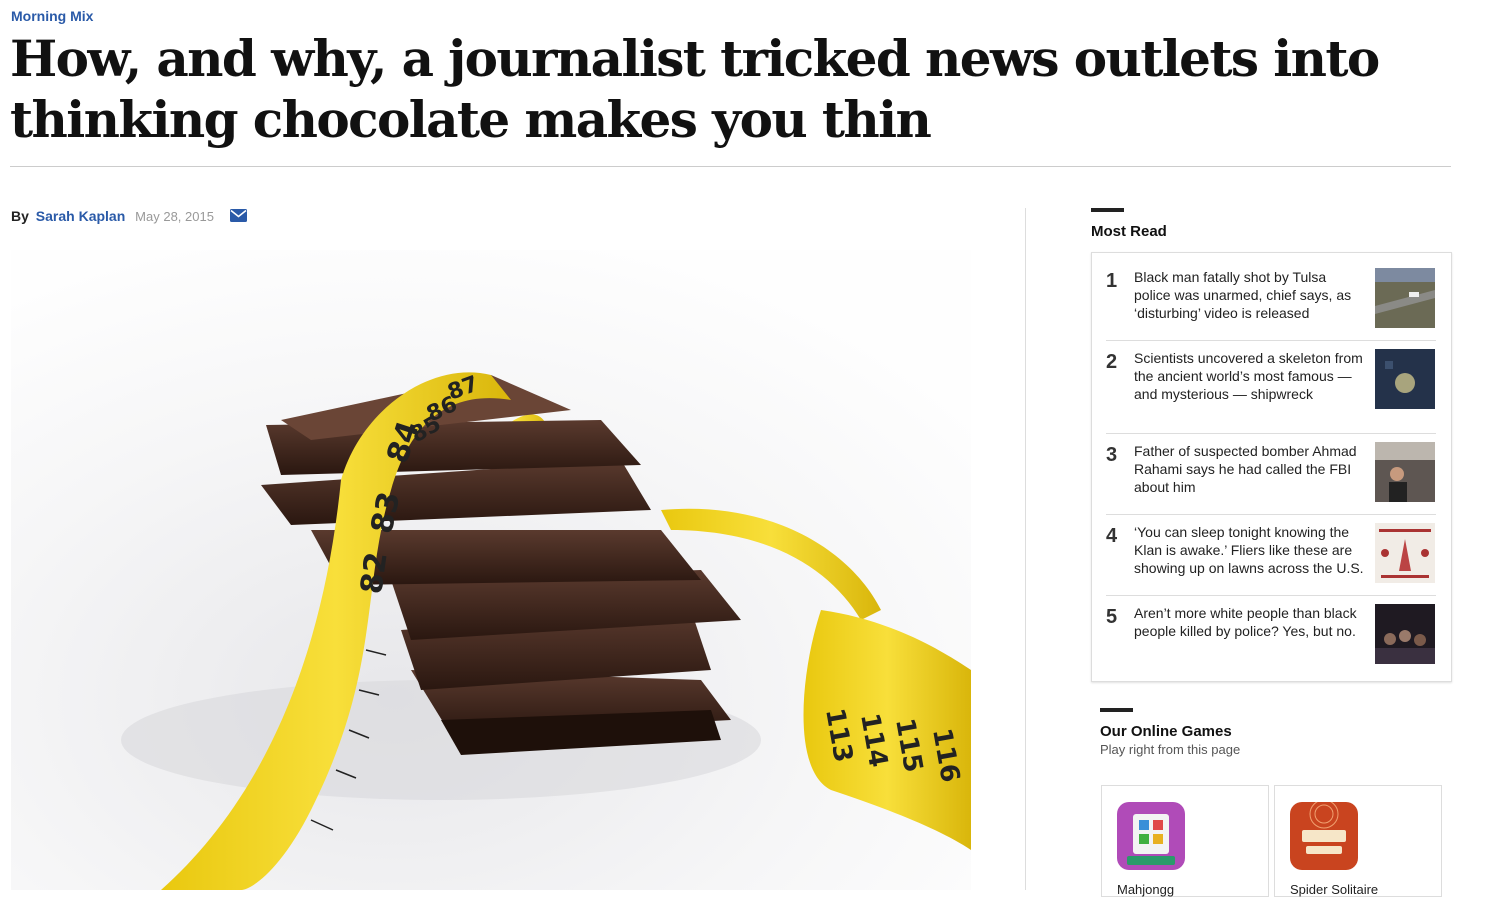  What do you see at coordinates (1405, 379) in the screenshot?
I see `shipwreck-thumb` at bounding box center [1405, 379].